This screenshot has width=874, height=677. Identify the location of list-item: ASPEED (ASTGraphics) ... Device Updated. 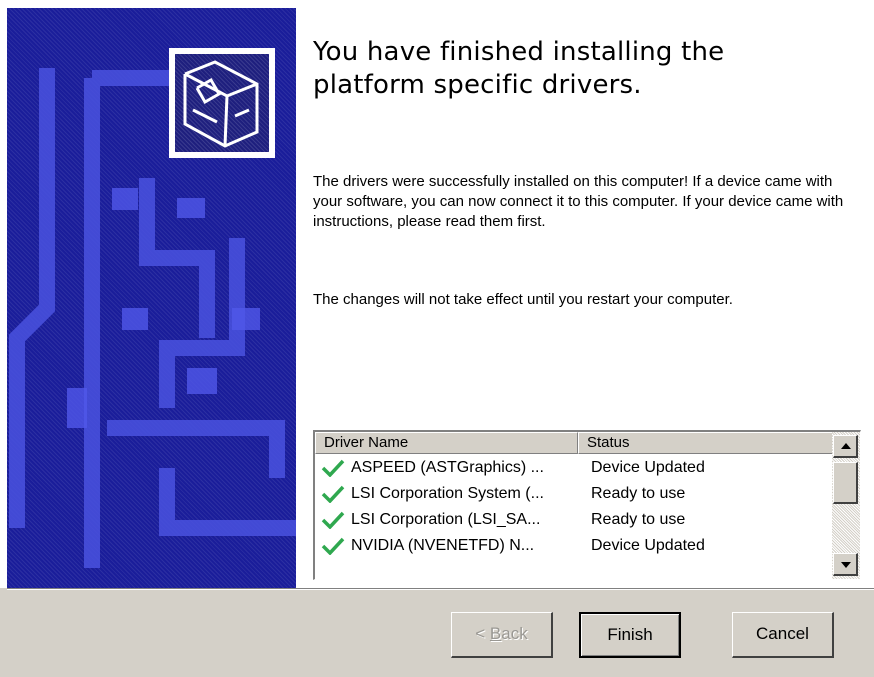
(574, 468).